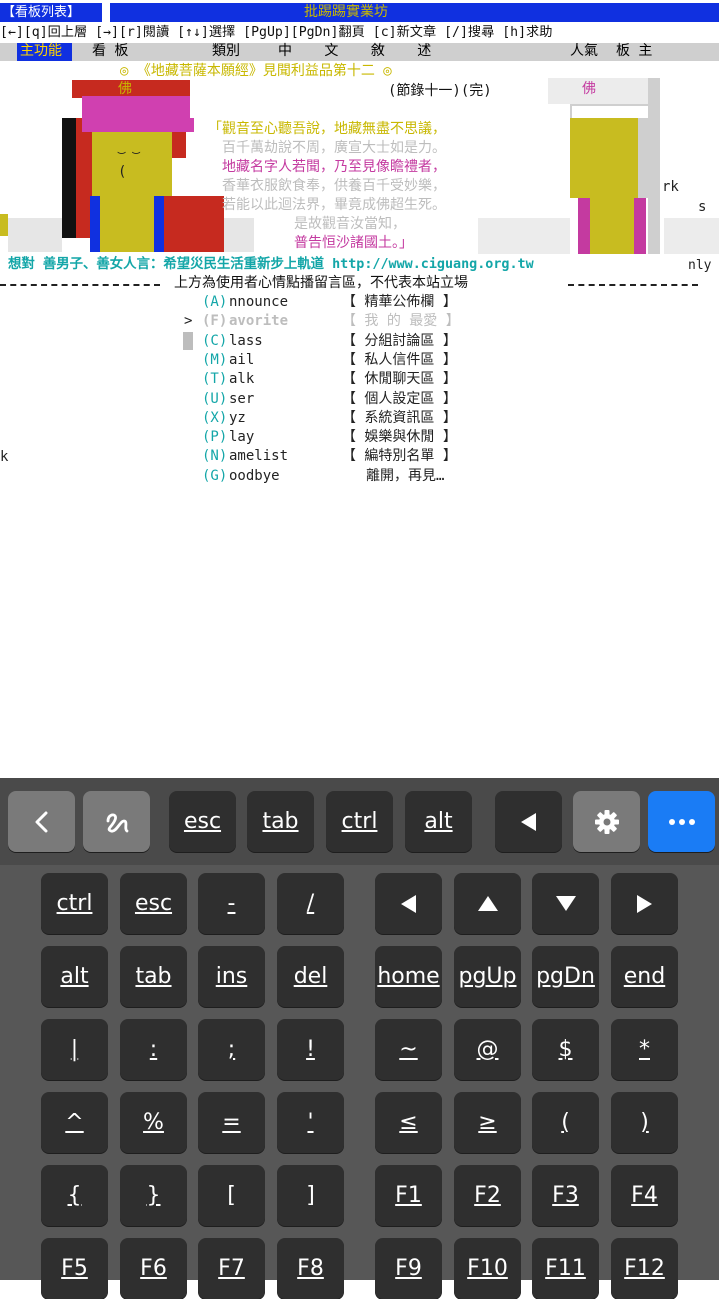  What do you see at coordinates (399, 417) in the screenshot?
I see `menu-item-description: 【 系統資訊區 】` at bounding box center [399, 417].